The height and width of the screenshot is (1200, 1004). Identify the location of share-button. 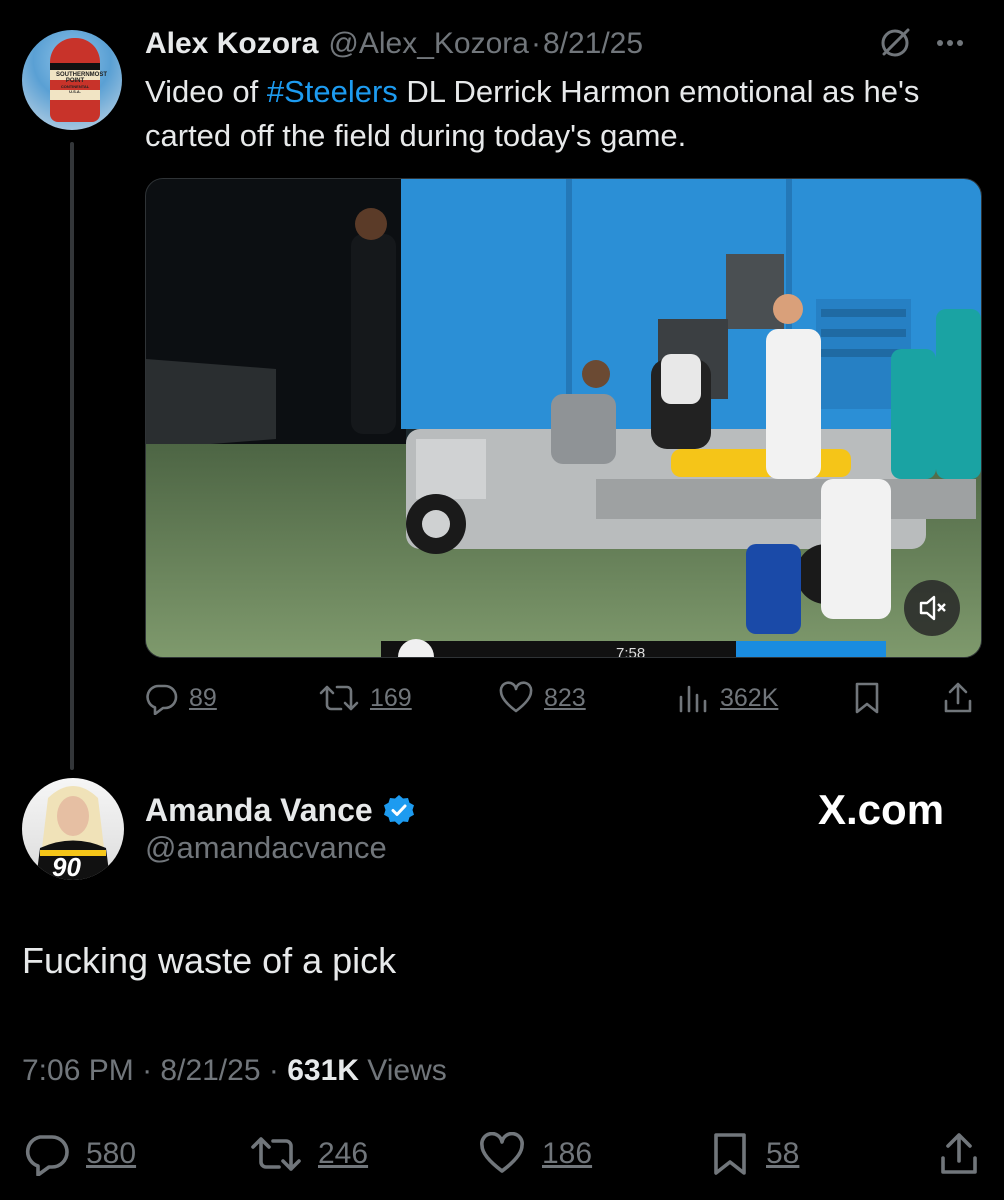
(958, 698).